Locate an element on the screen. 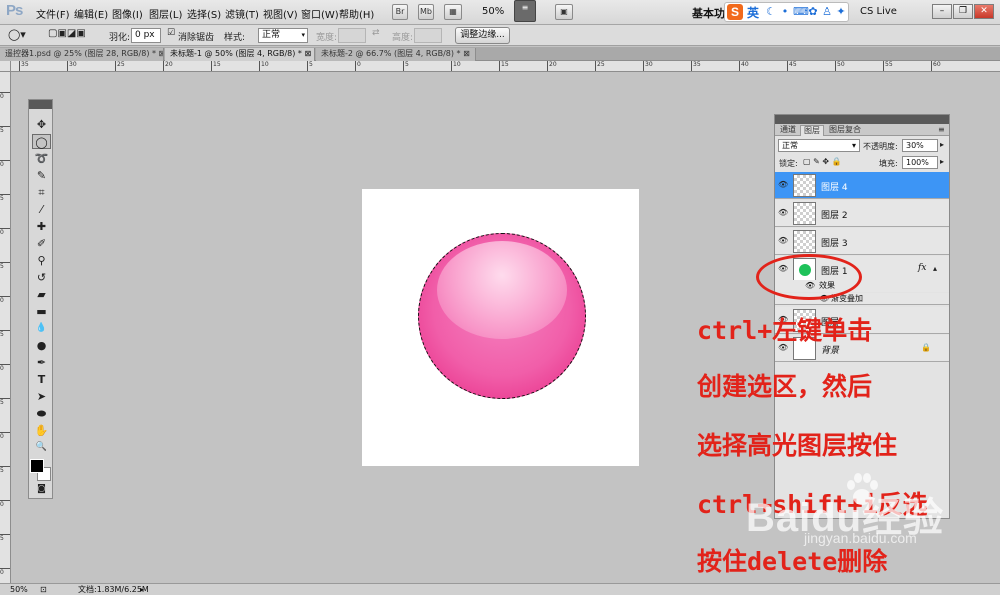 This screenshot has height=595, width=1000. ellipse-shape-icon: ⬬ is located at coordinates (41, 413).